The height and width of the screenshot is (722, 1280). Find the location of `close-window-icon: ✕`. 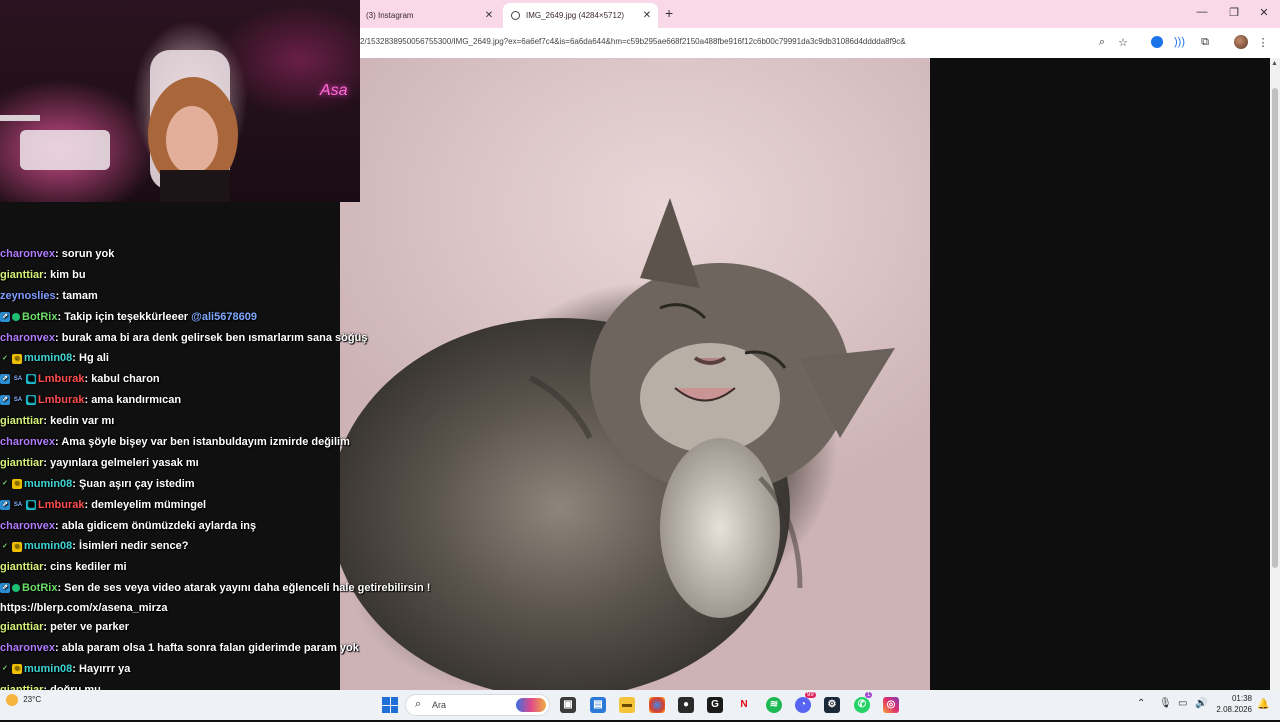

close-window-icon: ✕ is located at coordinates (1264, 12).